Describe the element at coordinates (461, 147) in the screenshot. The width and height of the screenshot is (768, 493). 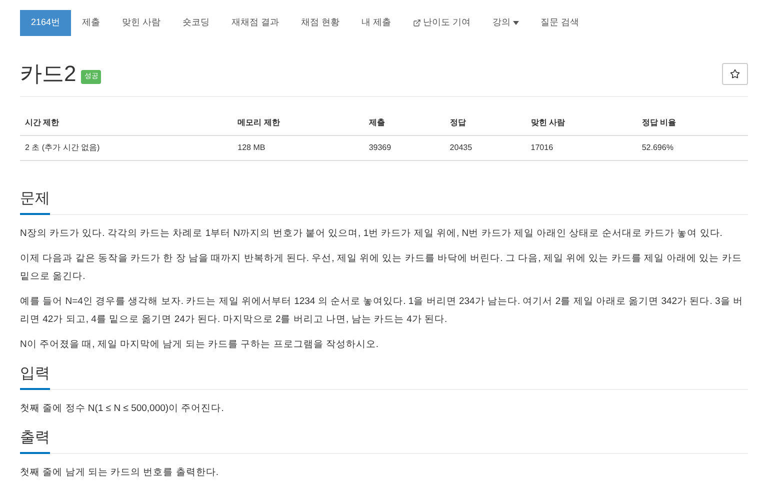
I see `table-cell: 20435` at that location.